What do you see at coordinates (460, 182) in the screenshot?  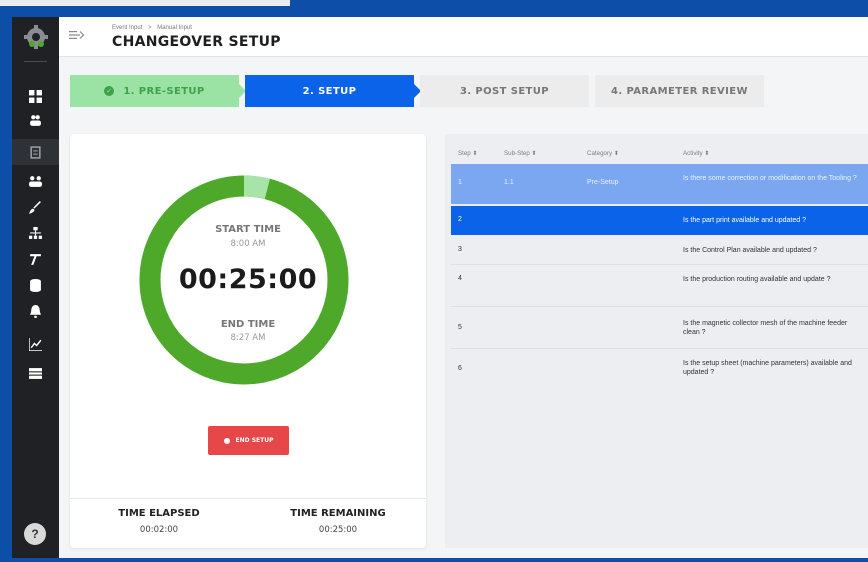 I see `cell-step: 1` at bounding box center [460, 182].